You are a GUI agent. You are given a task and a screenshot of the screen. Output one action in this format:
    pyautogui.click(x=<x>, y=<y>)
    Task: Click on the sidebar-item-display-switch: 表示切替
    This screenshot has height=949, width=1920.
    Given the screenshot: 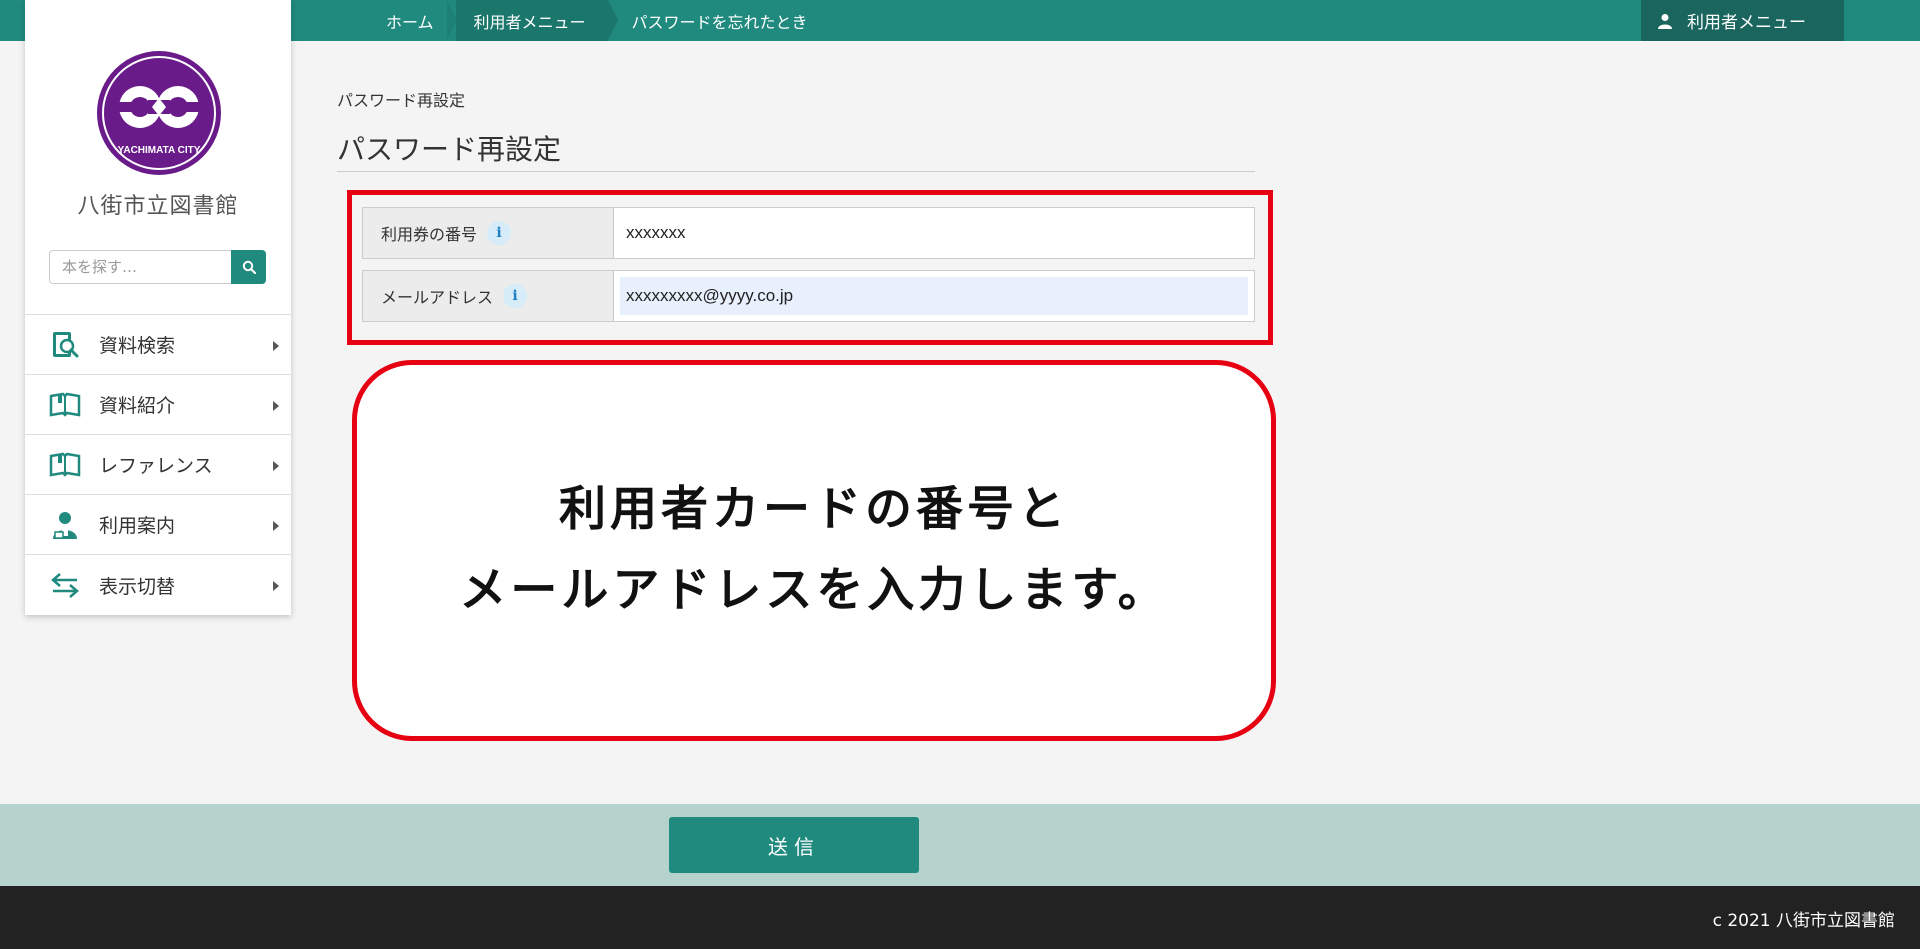 What is the action you would take?
    pyautogui.click(x=158, y=585)
    